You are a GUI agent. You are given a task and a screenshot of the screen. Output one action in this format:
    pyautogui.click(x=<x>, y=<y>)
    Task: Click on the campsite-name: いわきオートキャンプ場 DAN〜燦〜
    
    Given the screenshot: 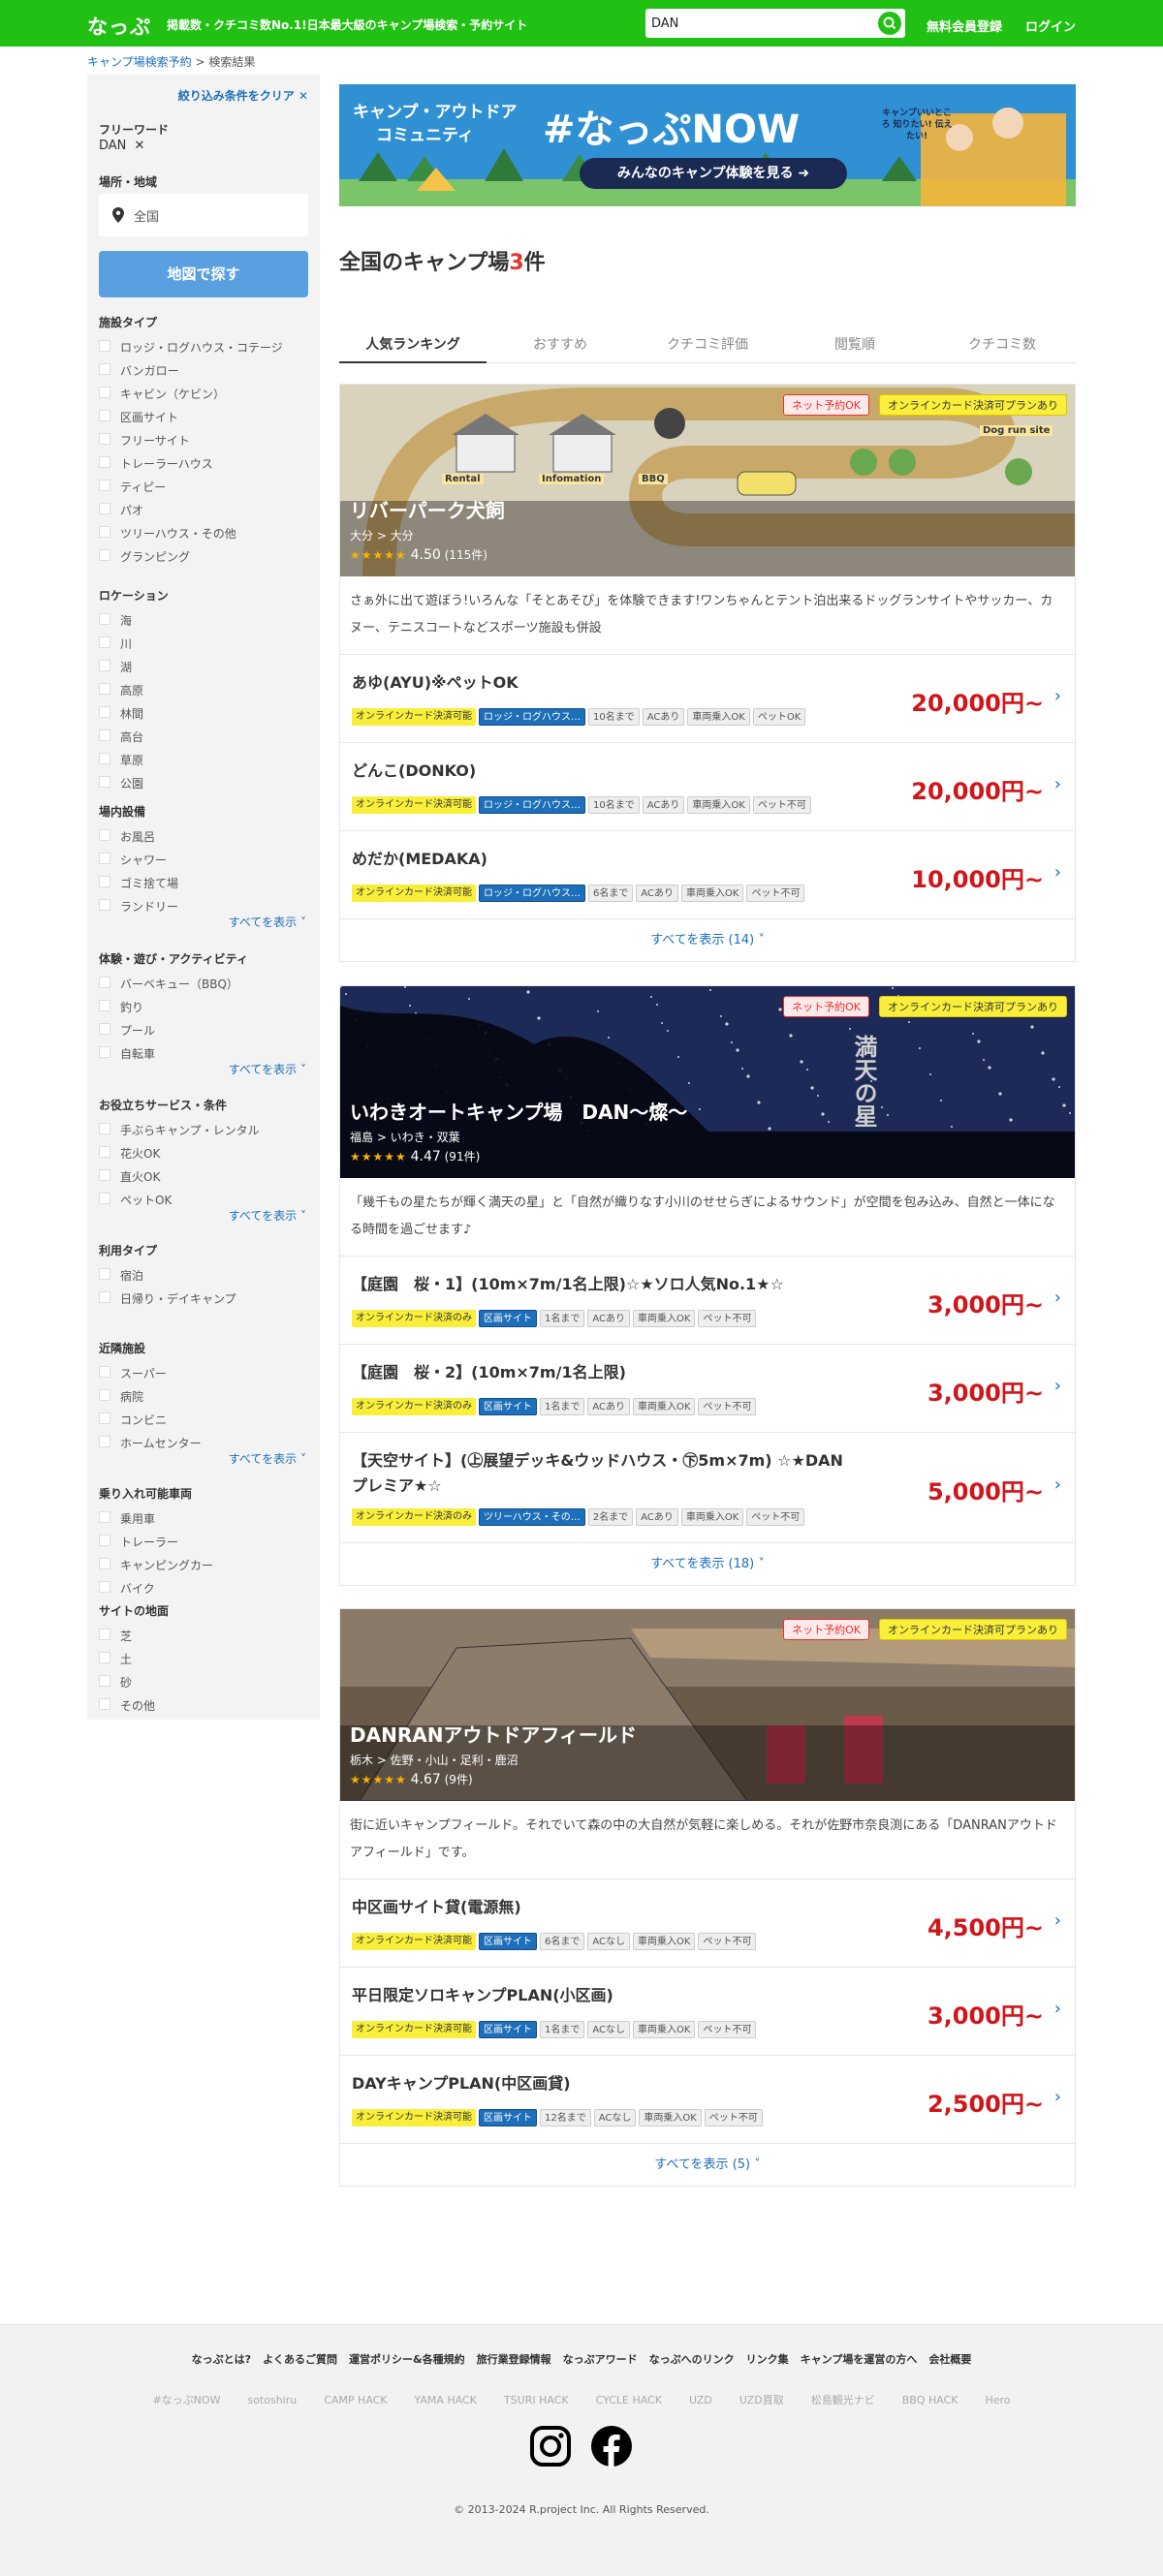 What is the action you would take?
    pyautogui.click(x=518, y=1111)
    